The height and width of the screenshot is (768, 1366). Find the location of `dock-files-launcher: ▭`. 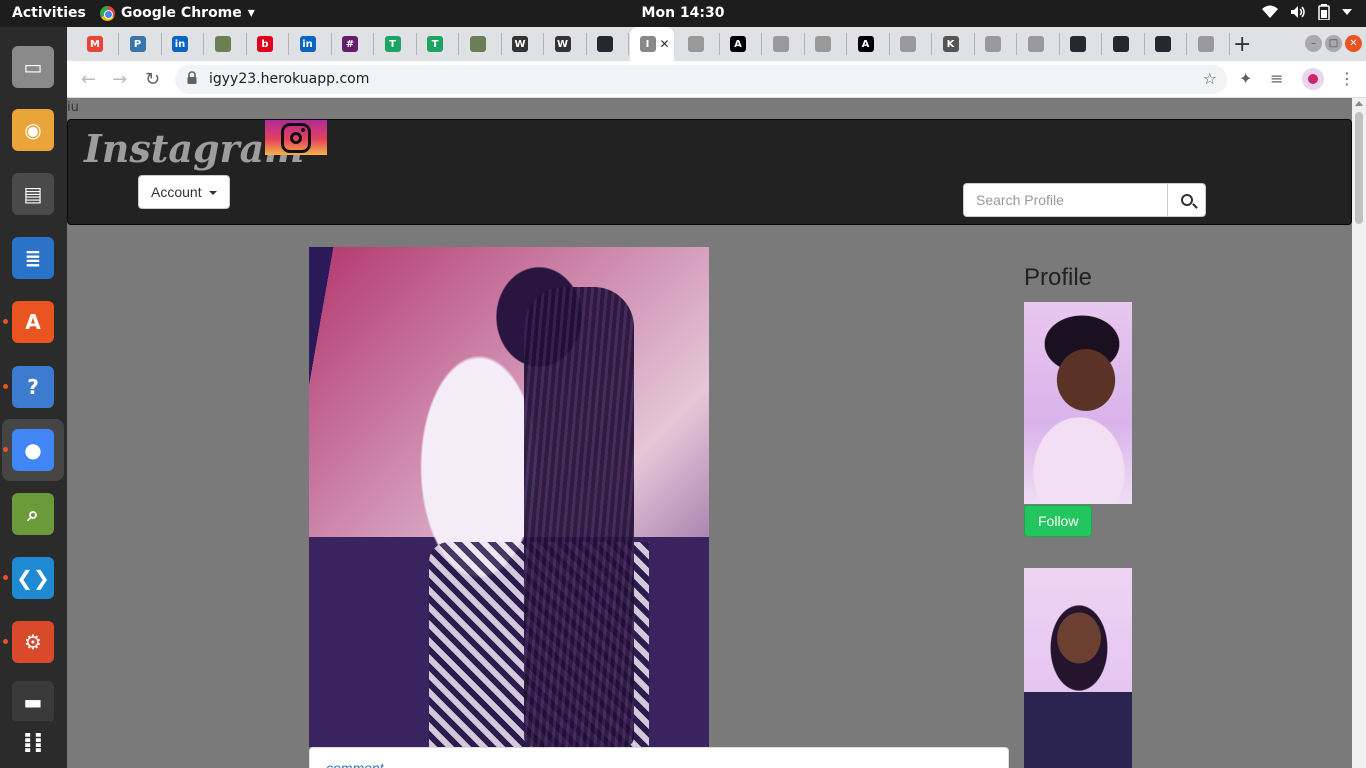

dock-files-launcher: ▭ is located at coordinates (33, 67).